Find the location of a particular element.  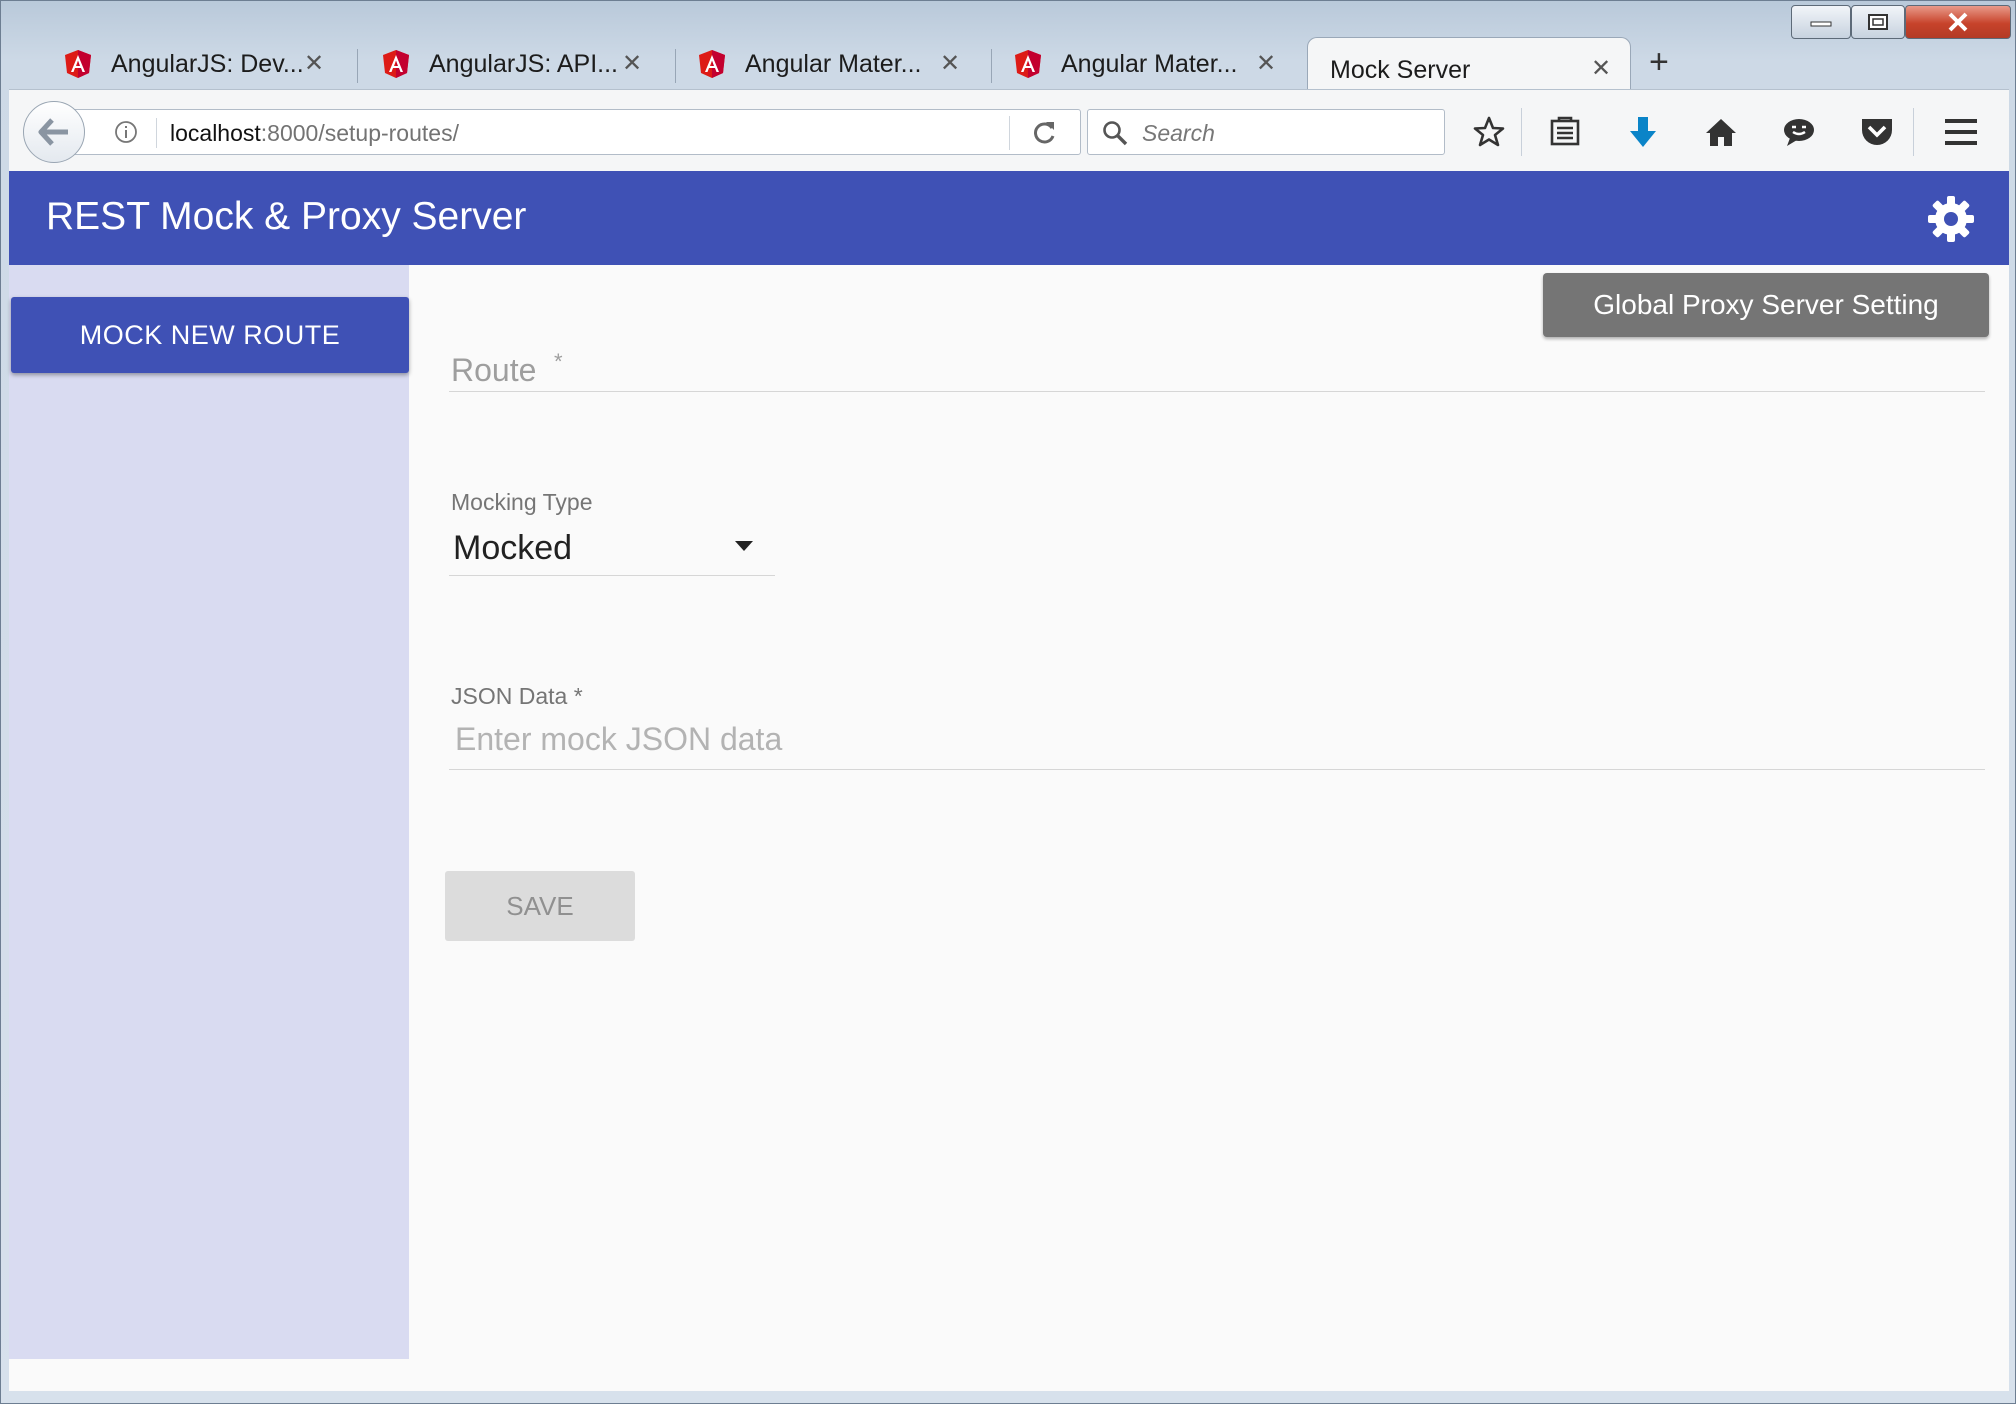

window-close-button is located at coordinates (1958, 22).